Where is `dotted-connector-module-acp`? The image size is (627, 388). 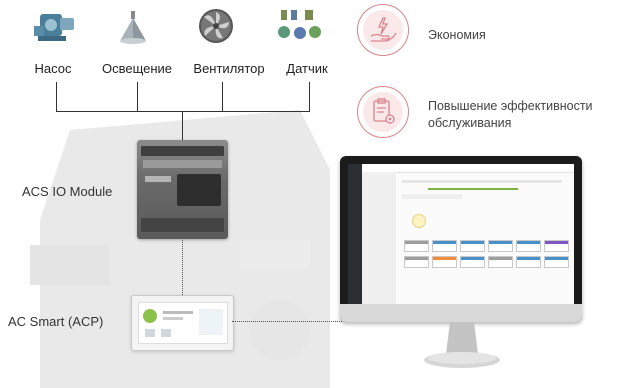 dotted-connector-module-acp is located at coordinates (182, 267).